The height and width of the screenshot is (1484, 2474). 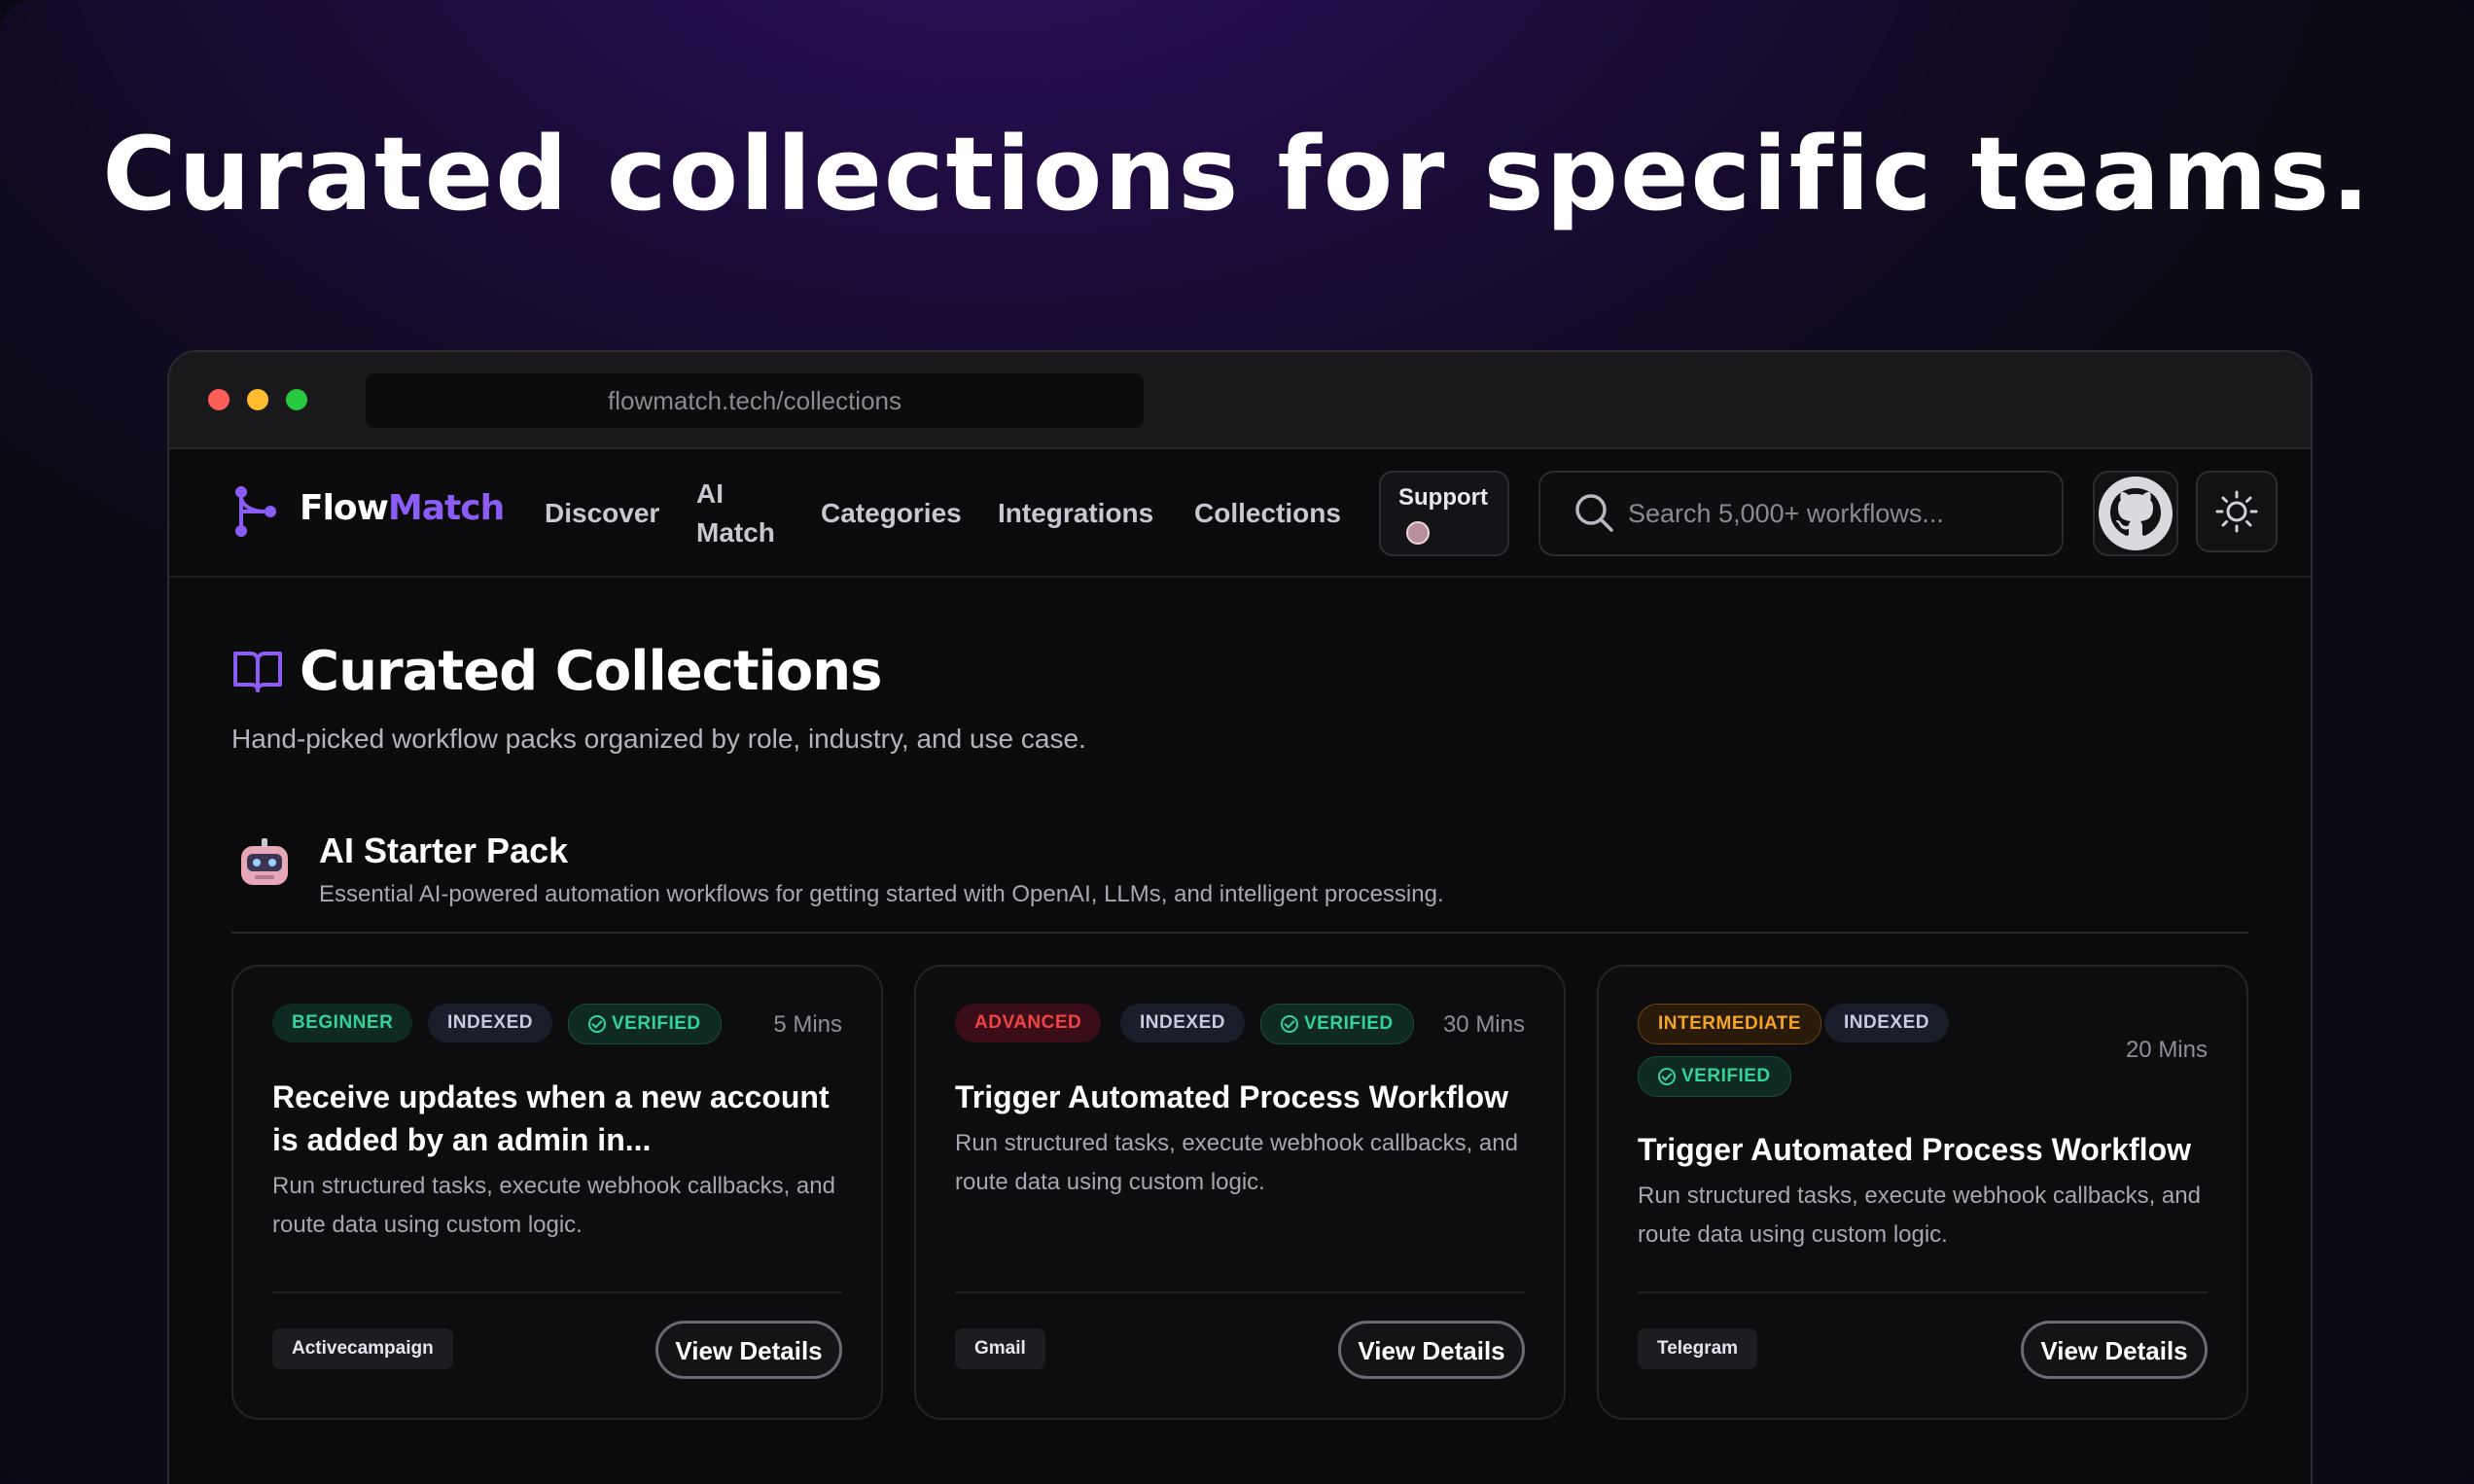 I want to click on close-window-dot, so click(x=219, y=400).